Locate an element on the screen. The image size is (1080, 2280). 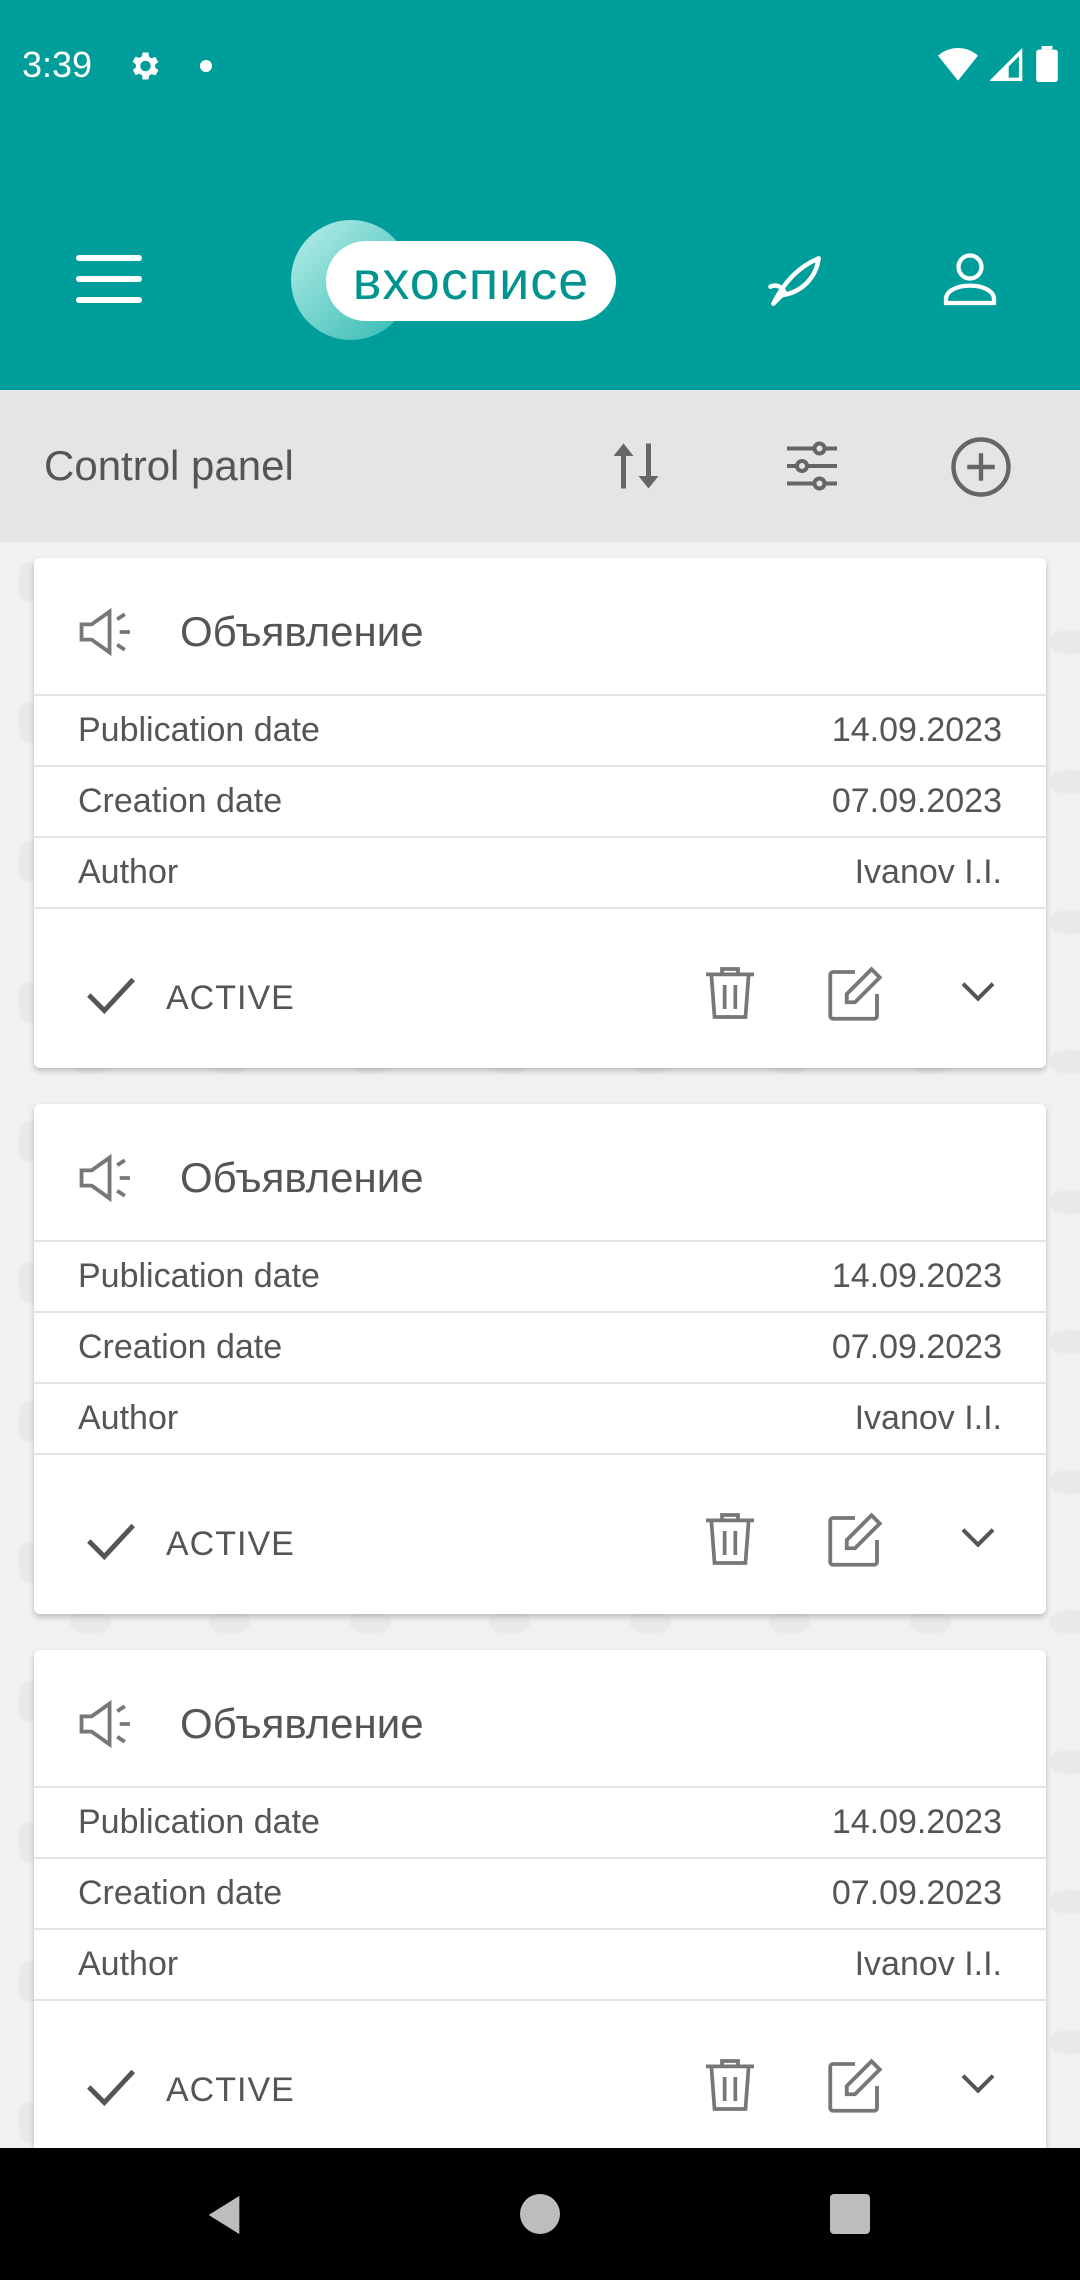
sort-button is located at coordinates (636, 468).